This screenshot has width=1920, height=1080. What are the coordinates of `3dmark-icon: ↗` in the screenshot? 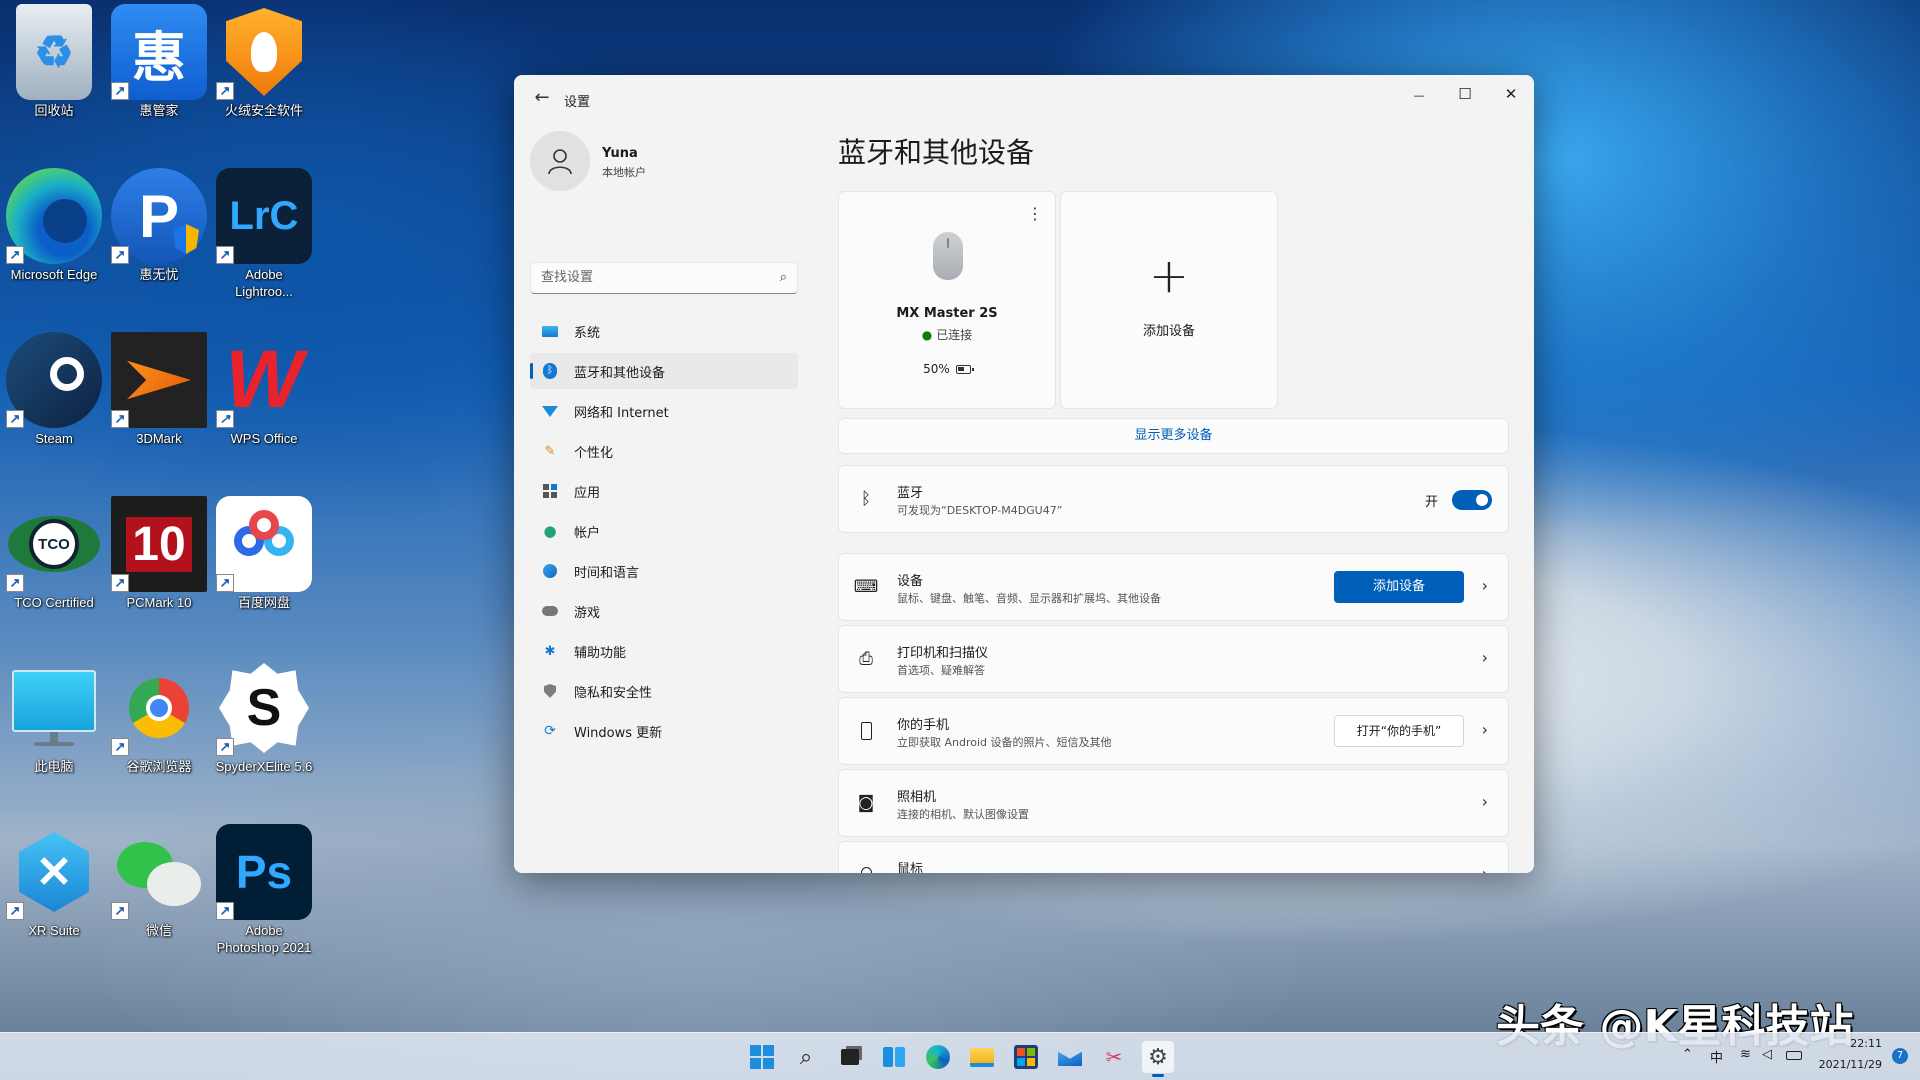 It's located at (159, 380).